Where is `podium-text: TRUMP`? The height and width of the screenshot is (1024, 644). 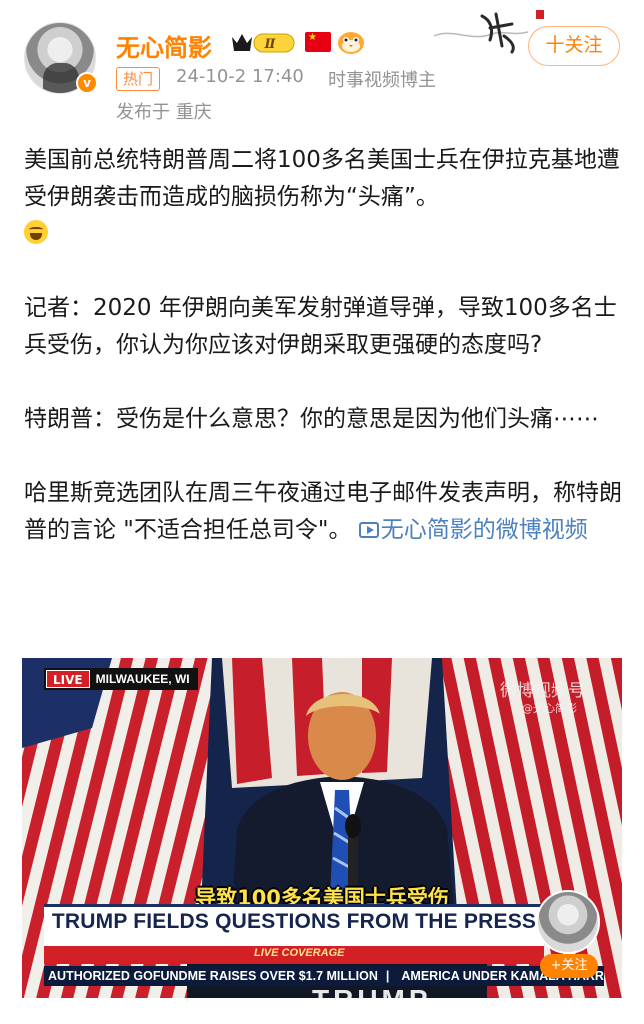 podium-text: TRUMP is located at coordinates (372, 991).